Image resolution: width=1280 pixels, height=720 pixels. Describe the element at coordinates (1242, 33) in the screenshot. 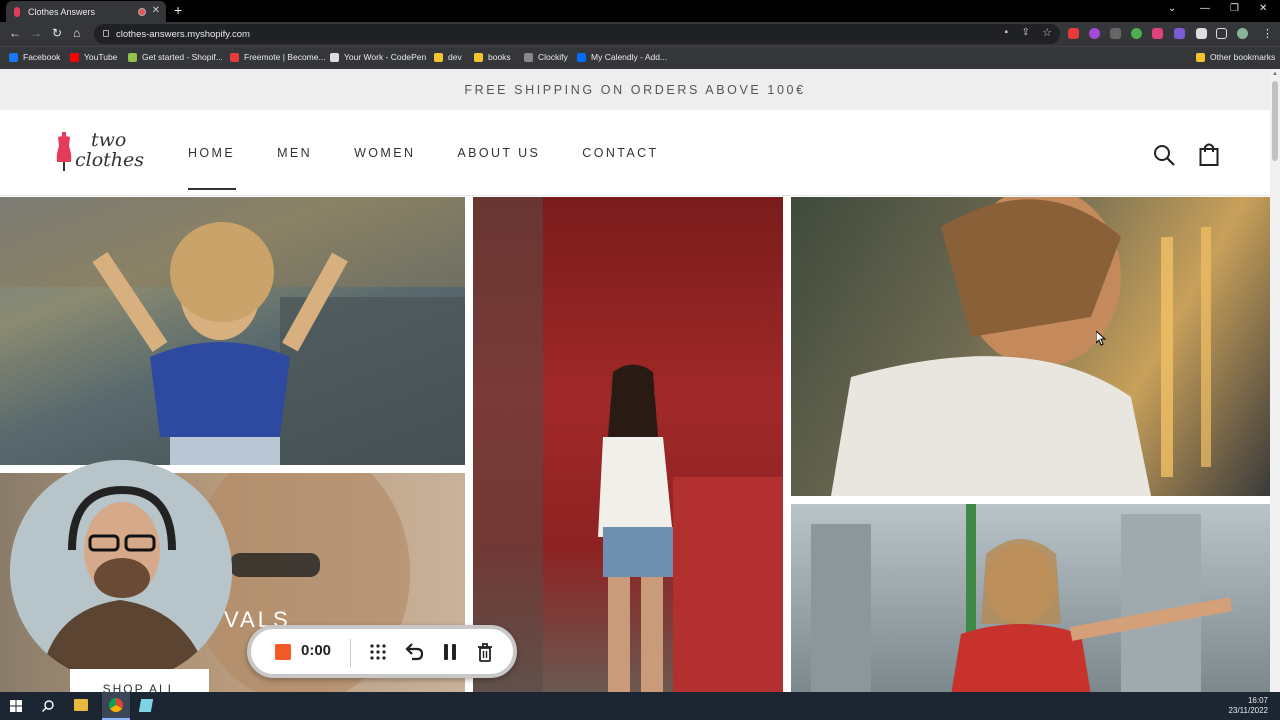

I see `profile-avatar` at that location.